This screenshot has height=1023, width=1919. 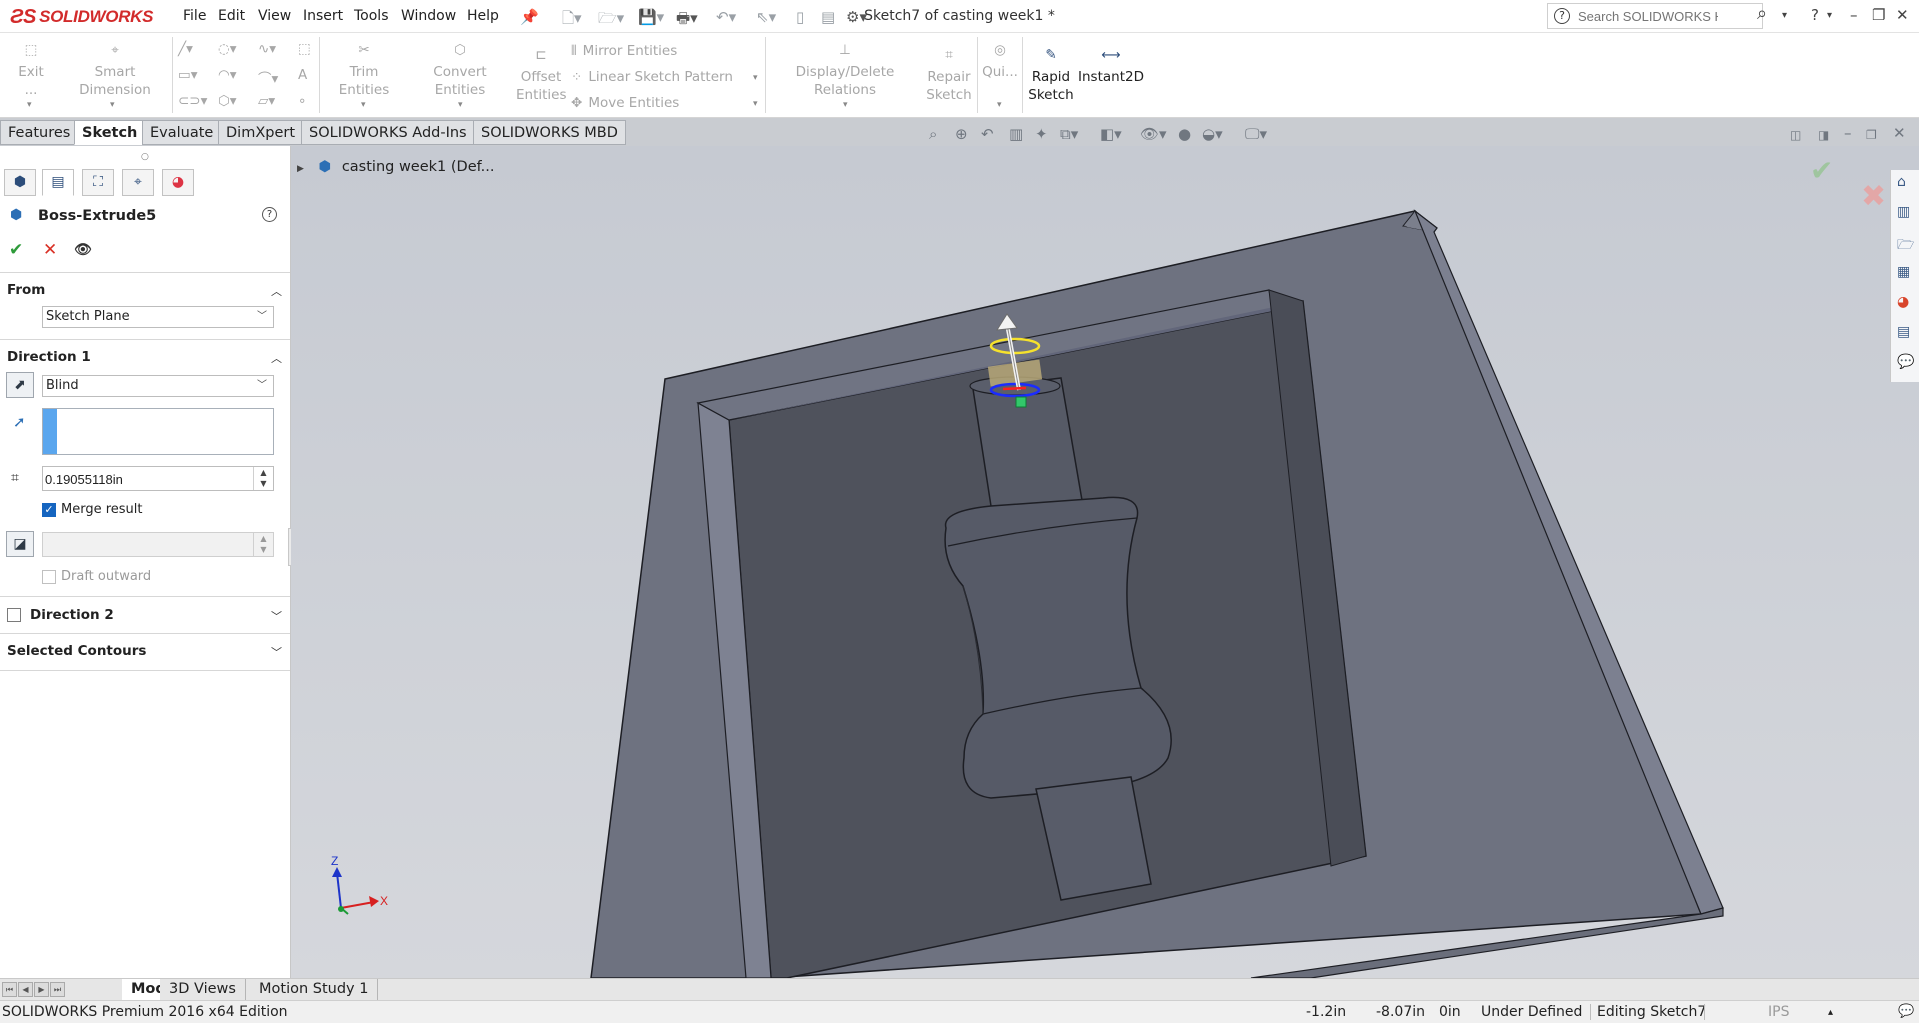 What do you see at coordinates (460, 105) in the screenshot?
I see `convert-dropdown-icon: ▾` at bounding box center [460, 105].